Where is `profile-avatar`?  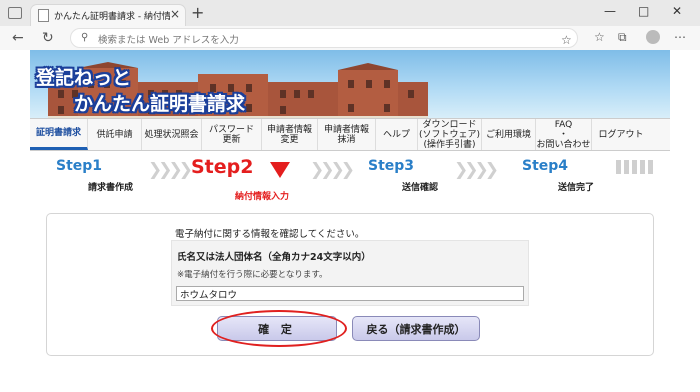
profile-avatar is located at coordinates (653, 37).